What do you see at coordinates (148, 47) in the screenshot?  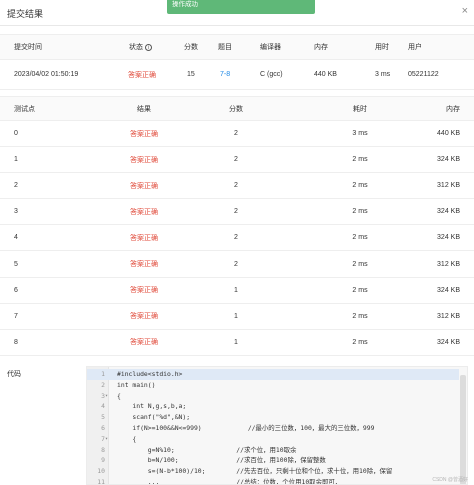 I see `info-icon: i` at bounding box center [148, 47].